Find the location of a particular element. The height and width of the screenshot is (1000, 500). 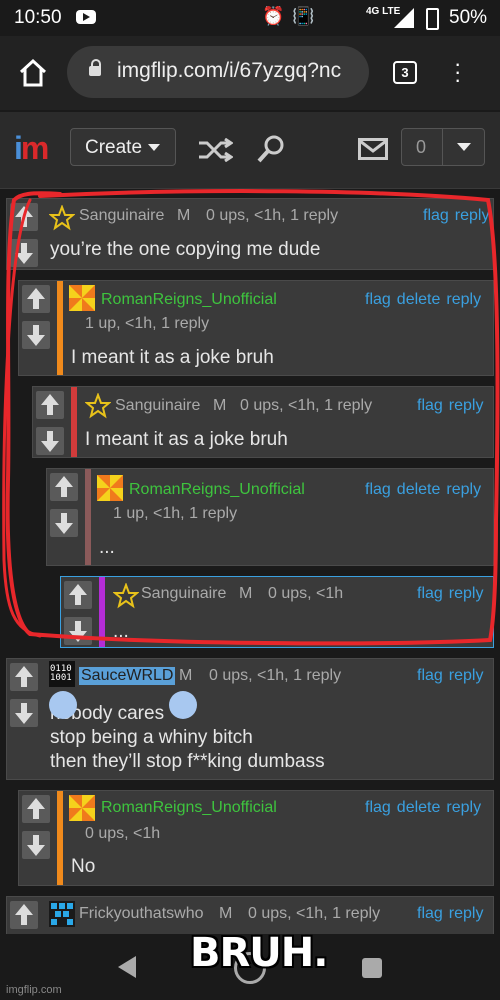

selection-handle-left is located at coordinates (63, 705).